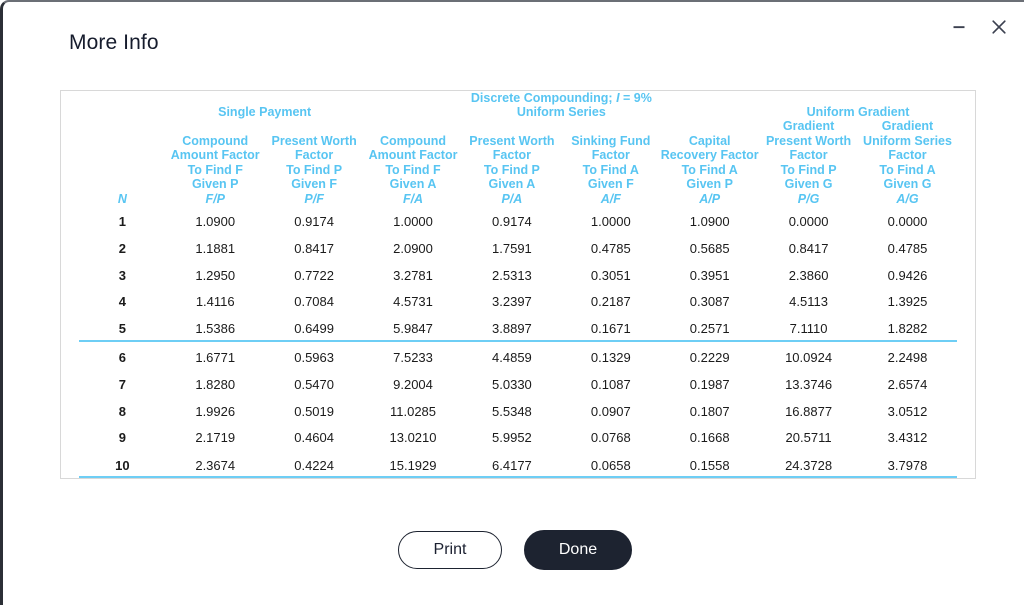 Image resolution: width=1024 pixels, height=605 pixels. Describe the element at coordinates (561, 112) in the screenshot. I see `group-uniform-series: Uniform Series` at that location.